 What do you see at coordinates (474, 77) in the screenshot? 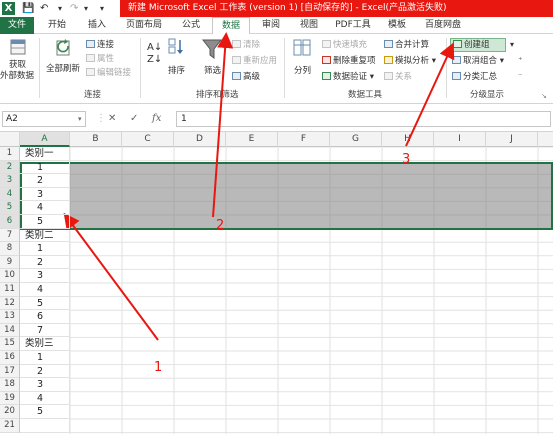
I see `subtotal-button: 分类汇总` at bounding box center [474, 77].